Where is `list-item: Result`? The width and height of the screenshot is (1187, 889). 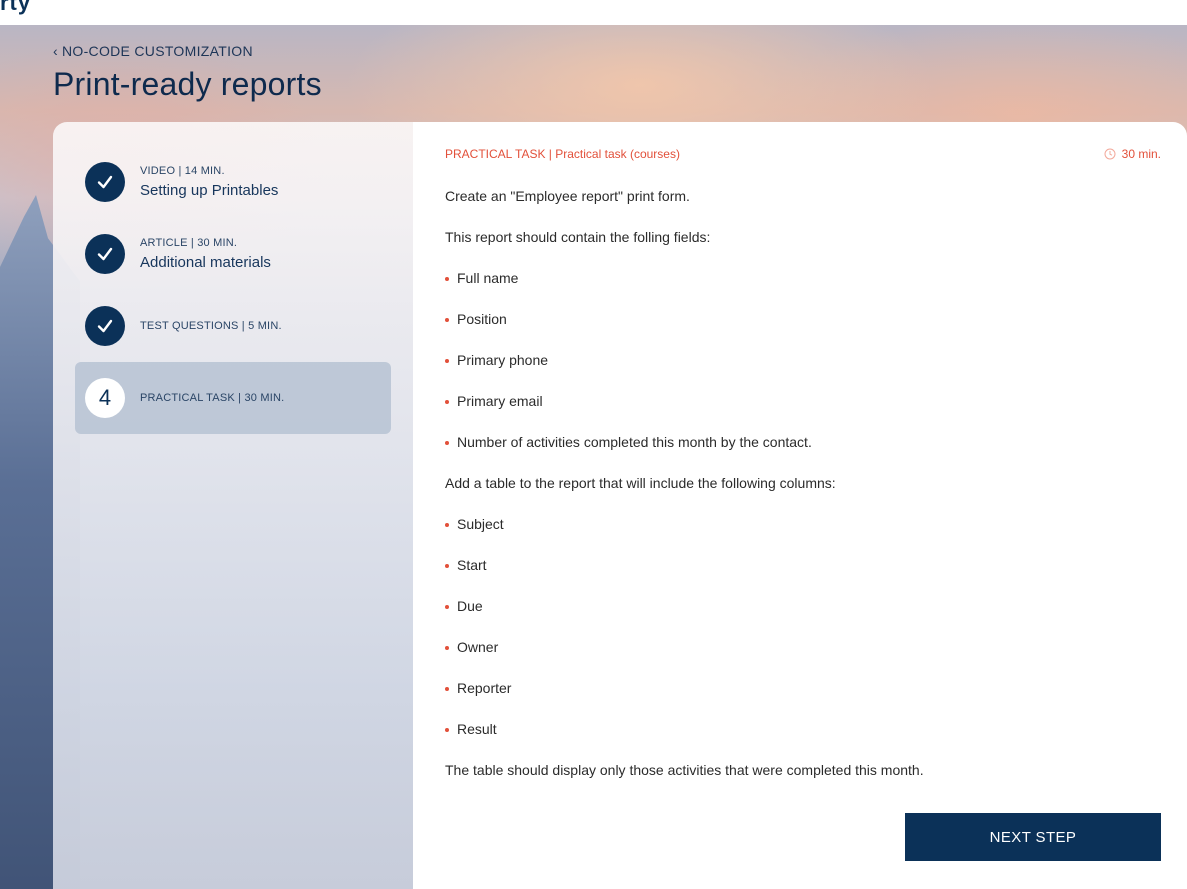 list-item: Result is located at coordinates (471, 729).